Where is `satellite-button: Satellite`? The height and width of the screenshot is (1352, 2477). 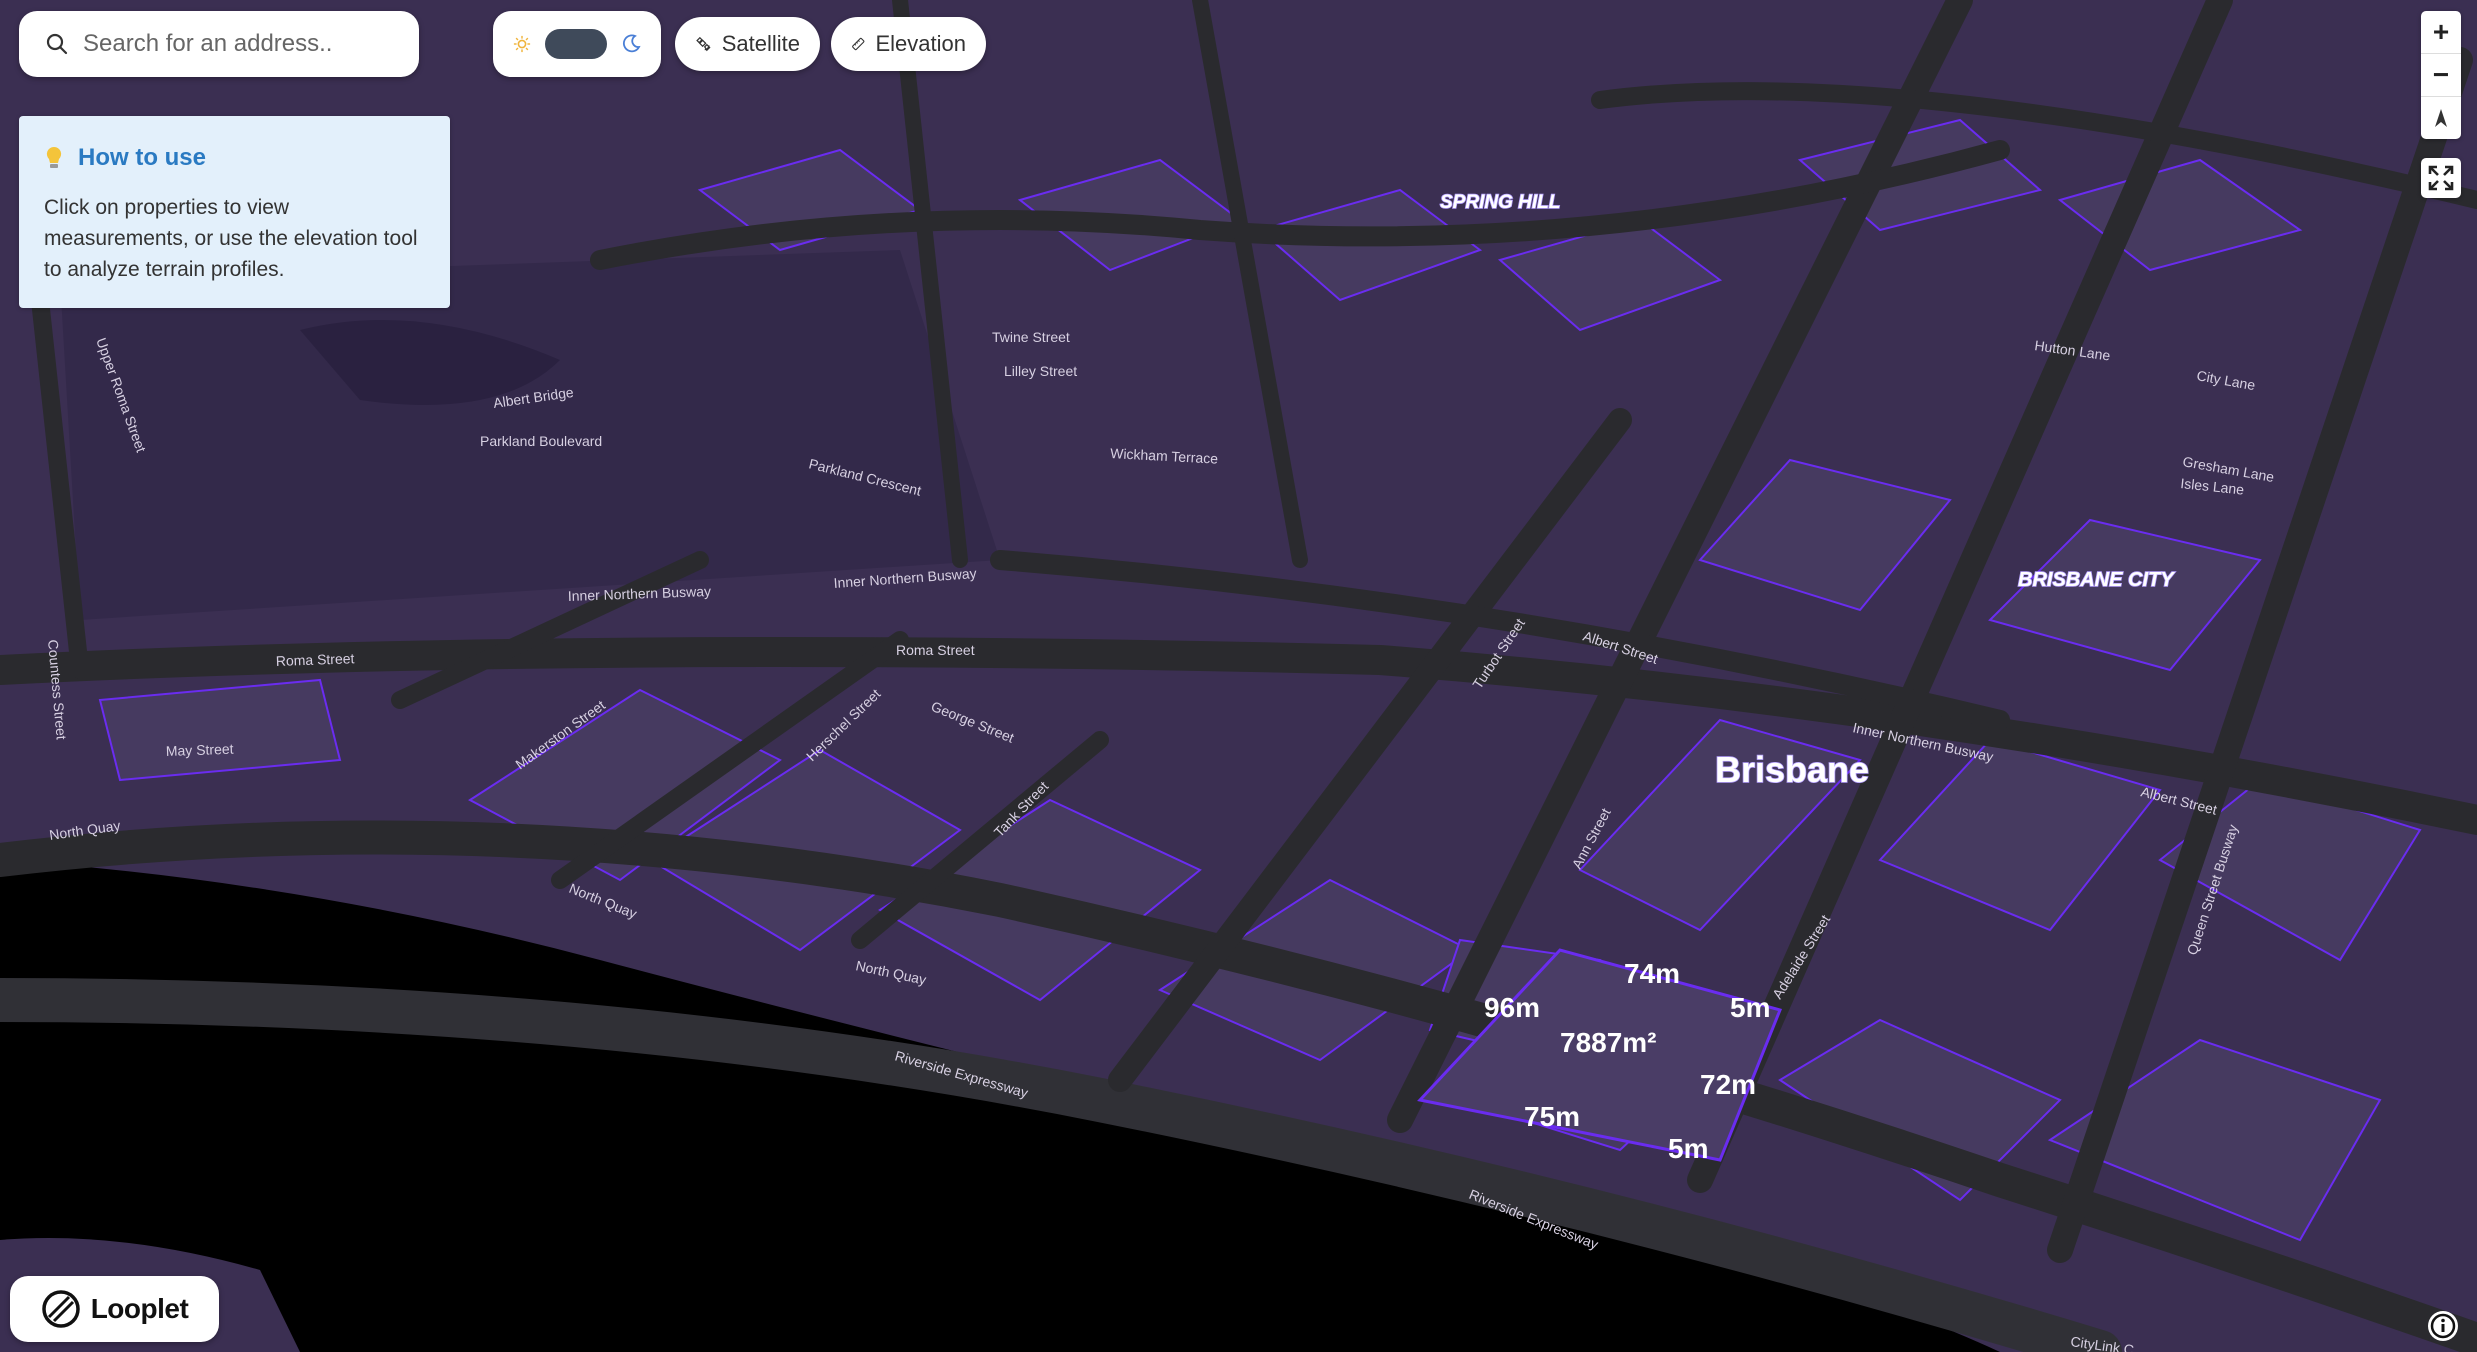
satellite-button: Satellite is located at coordinates (747, 44).